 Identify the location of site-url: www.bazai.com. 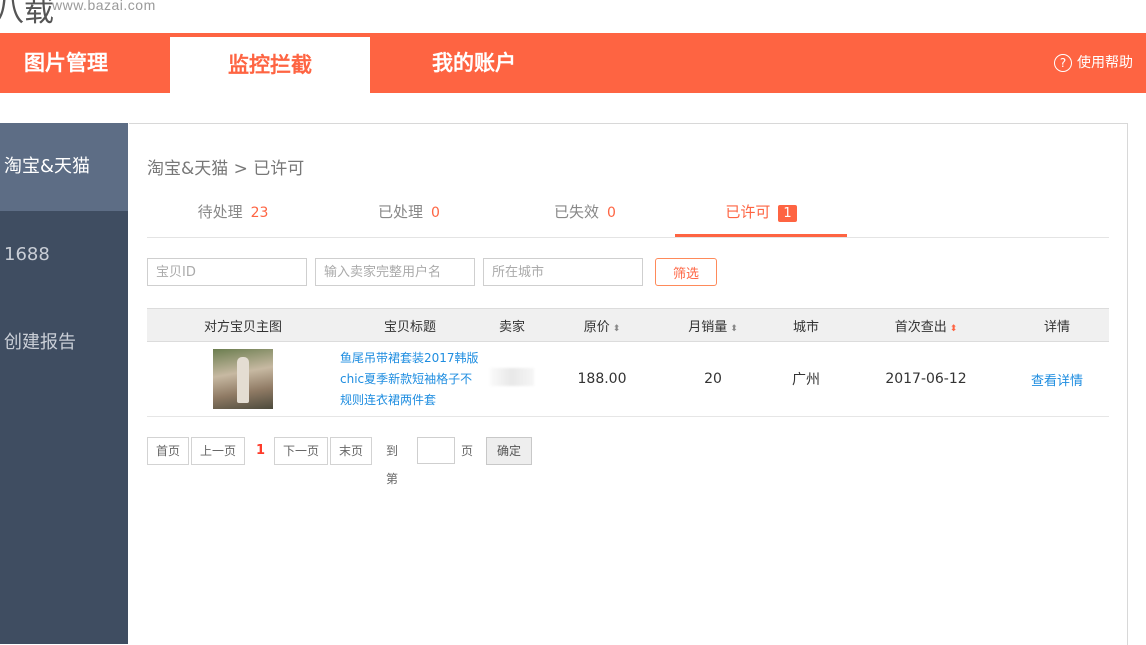
(104, 6).